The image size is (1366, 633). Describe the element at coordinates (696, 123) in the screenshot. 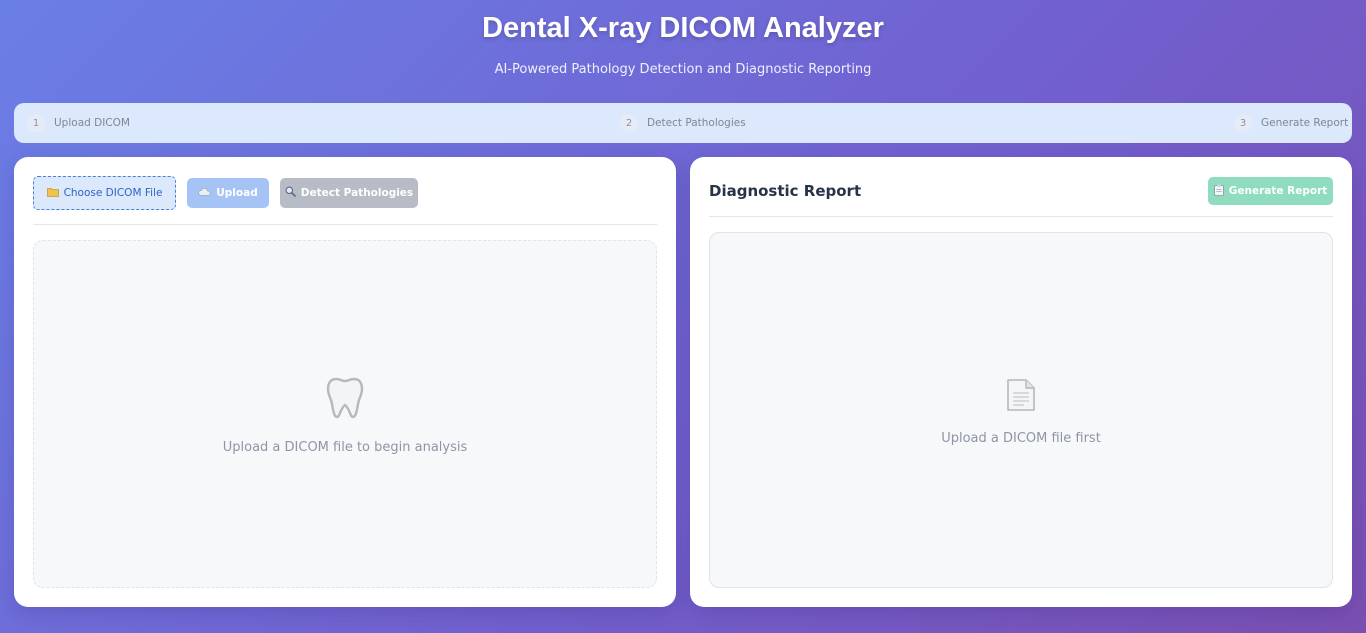

I see `step-label: Detect Pathologies` at that location.